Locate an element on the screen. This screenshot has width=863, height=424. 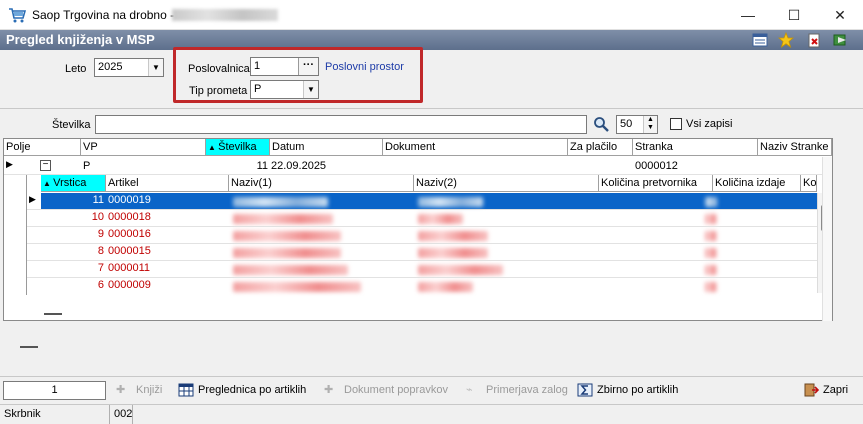
tip-prometa-label: Tip prometa is located at coordinates (218, 91).